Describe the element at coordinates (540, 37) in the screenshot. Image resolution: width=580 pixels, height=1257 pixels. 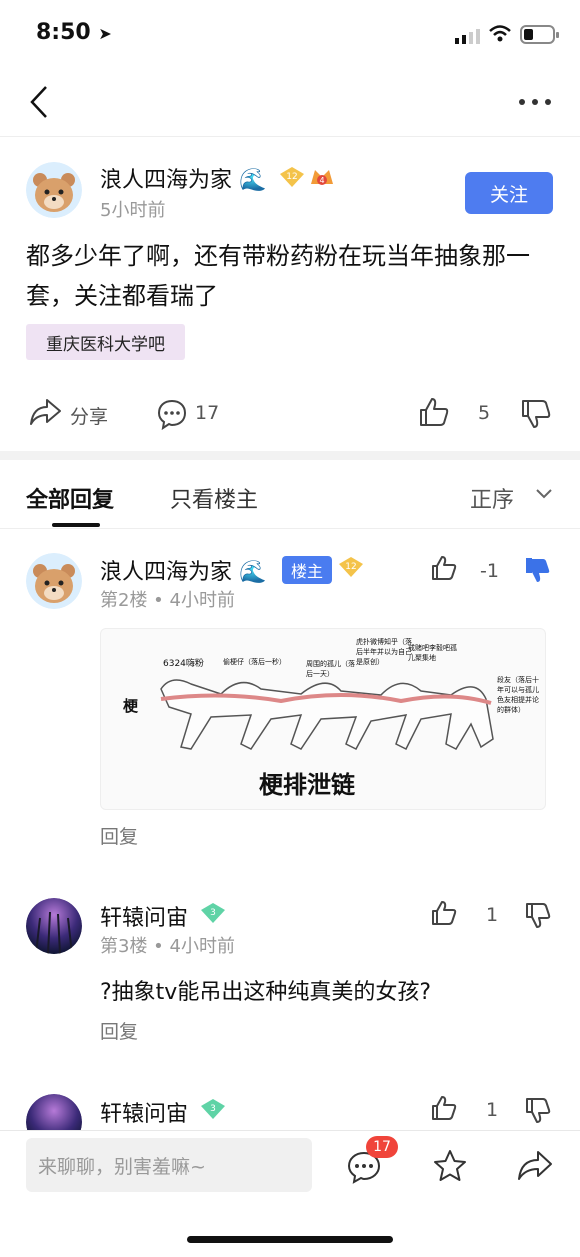
I see `battery-icon` at that location.